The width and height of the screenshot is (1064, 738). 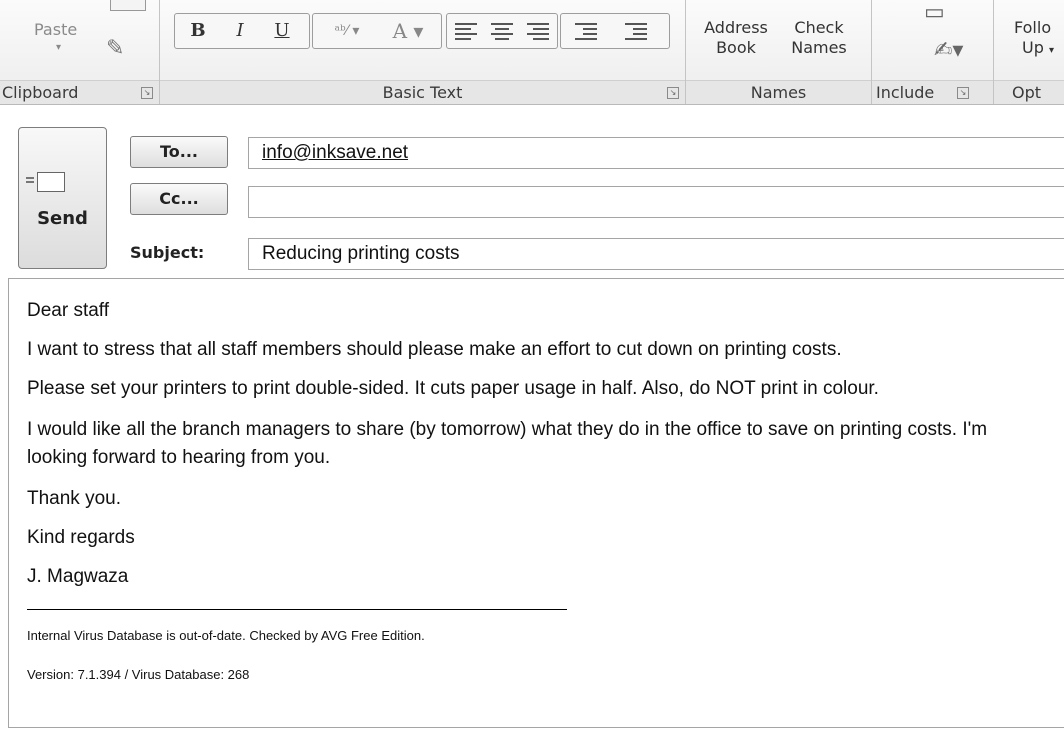 I want to click on signature-icon: ✍▾, so click(x=948, y=50).